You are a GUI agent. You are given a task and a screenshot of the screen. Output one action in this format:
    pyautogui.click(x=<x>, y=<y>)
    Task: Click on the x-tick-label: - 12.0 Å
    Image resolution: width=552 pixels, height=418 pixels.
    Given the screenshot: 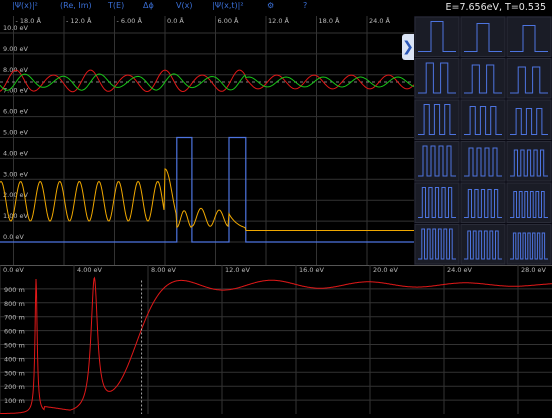 What is the action you would take?
    pyautogui.click(x=79, y=20)
    